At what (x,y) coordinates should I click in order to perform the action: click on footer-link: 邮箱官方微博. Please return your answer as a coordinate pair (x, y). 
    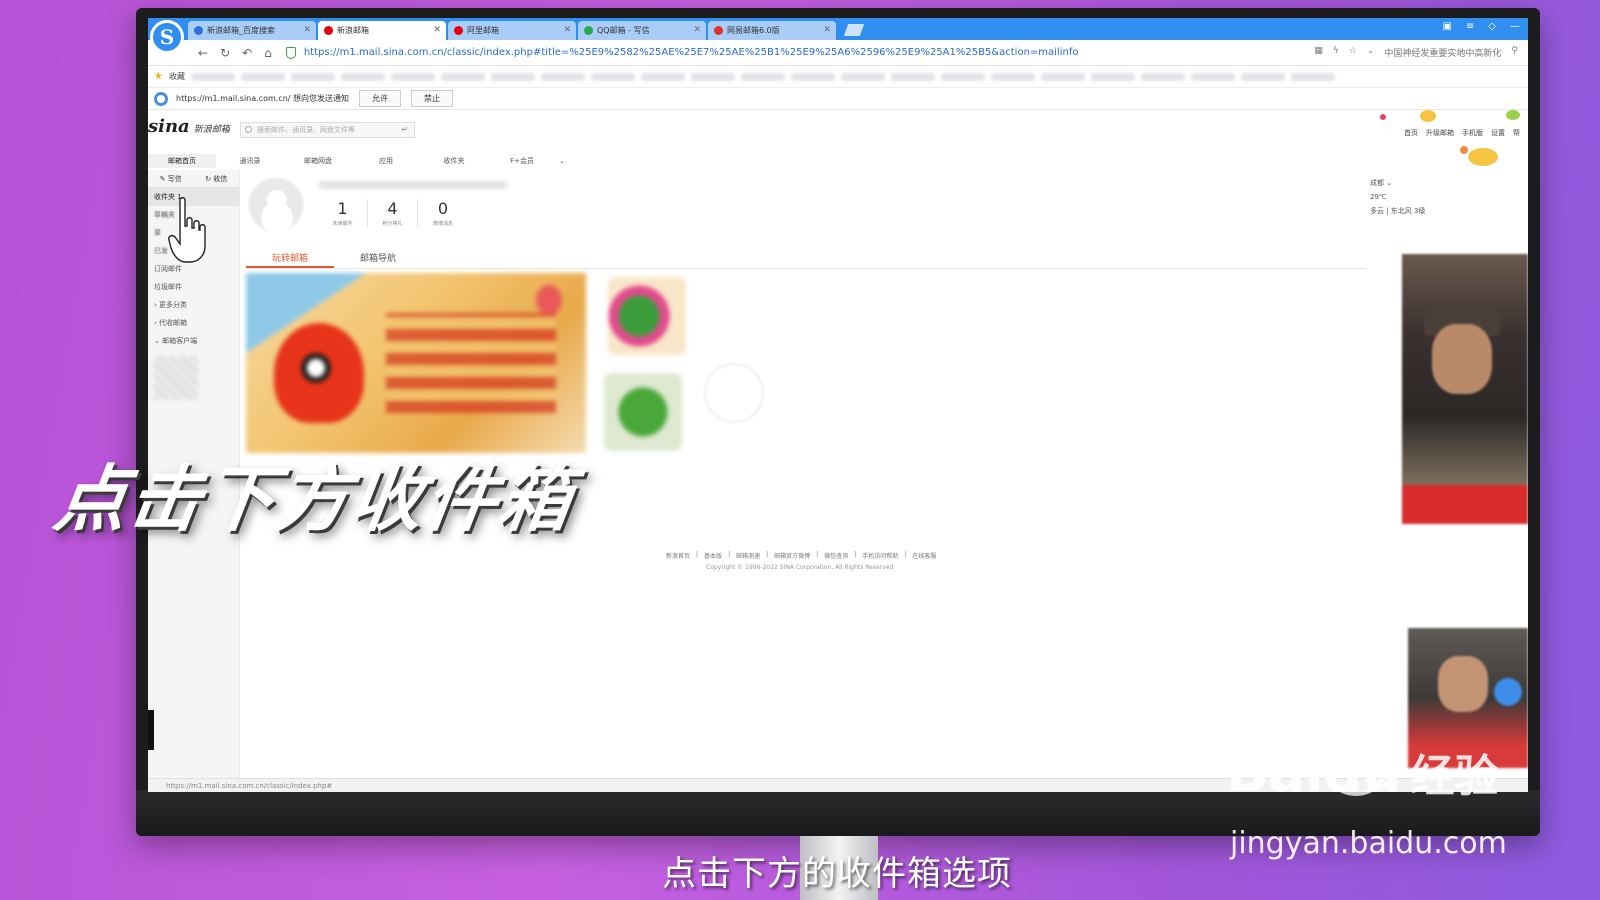
    Looking at the image, I should click on (792, 555).